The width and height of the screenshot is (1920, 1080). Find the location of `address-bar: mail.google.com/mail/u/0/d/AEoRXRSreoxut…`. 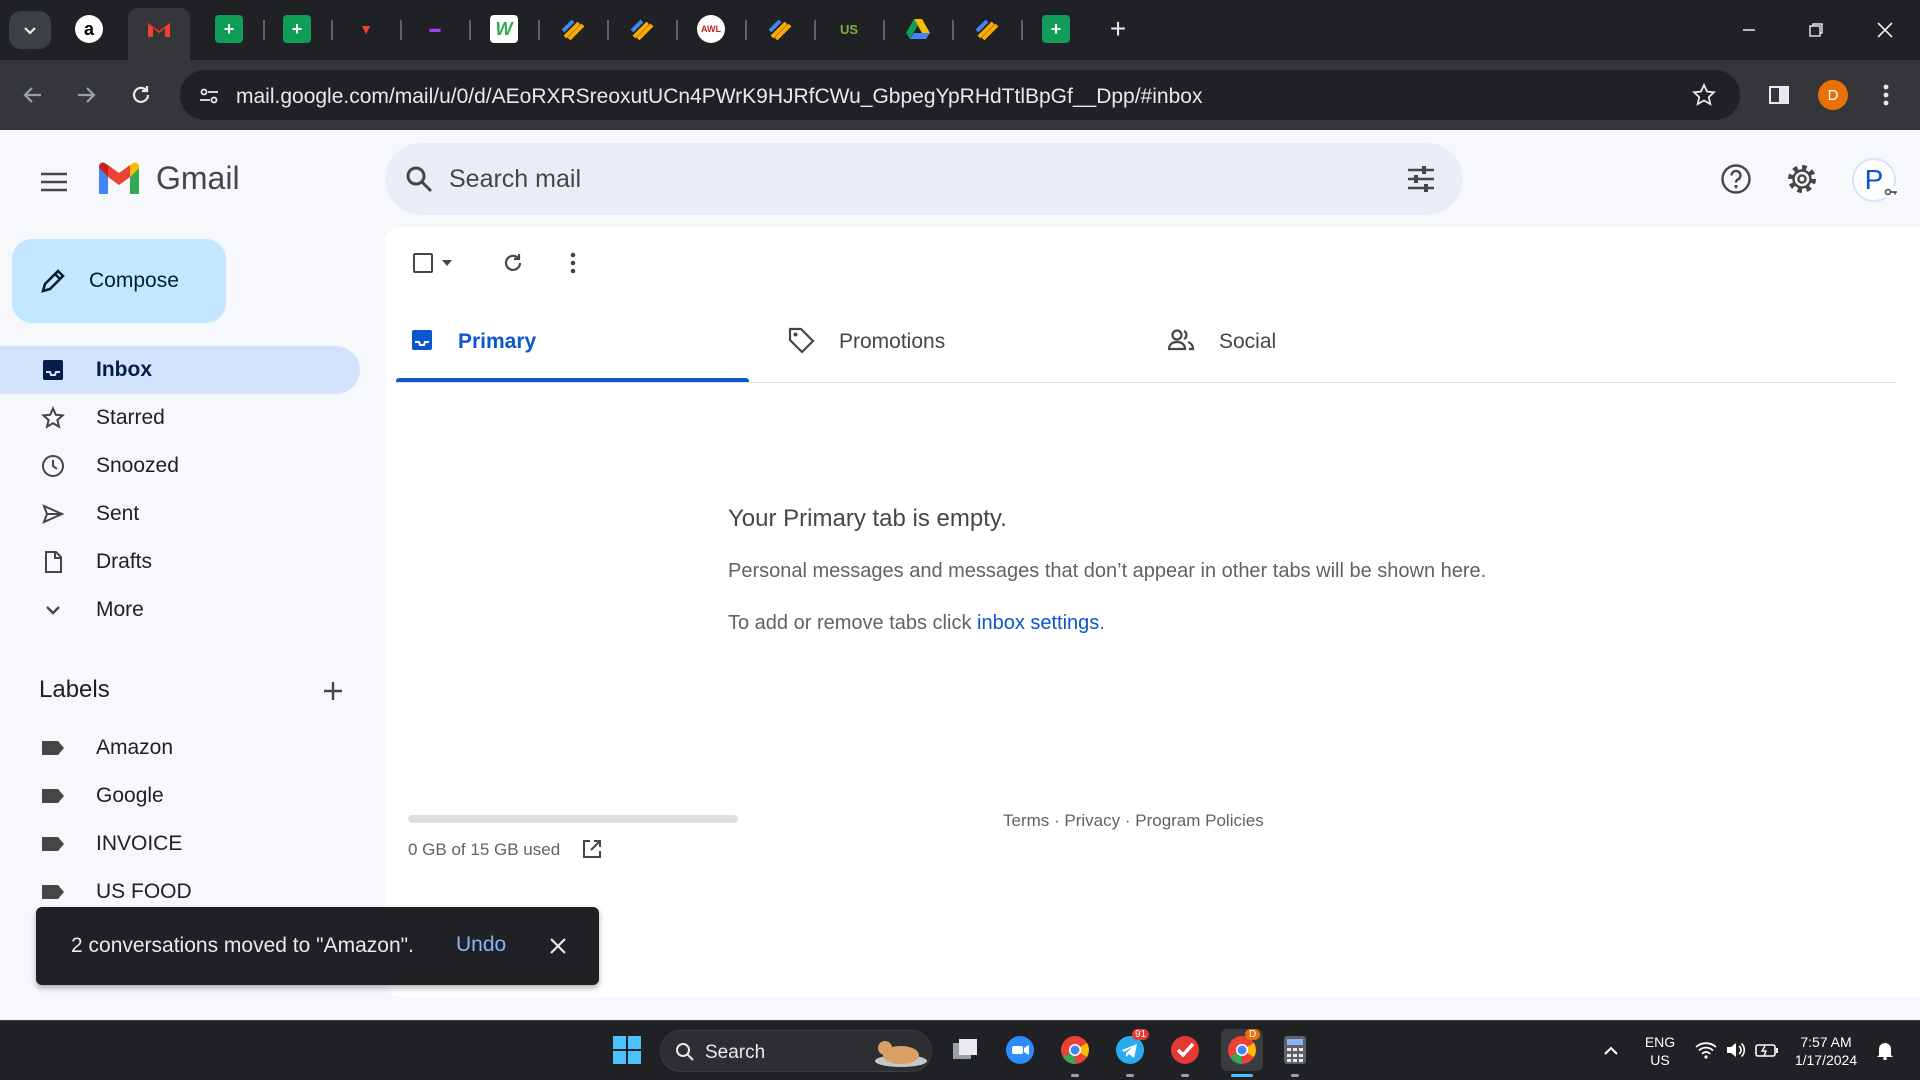

address-bar: mail.google.com/mail/u/0/d/AEoRXRSreoxut… is located at coordinates (960, 95).